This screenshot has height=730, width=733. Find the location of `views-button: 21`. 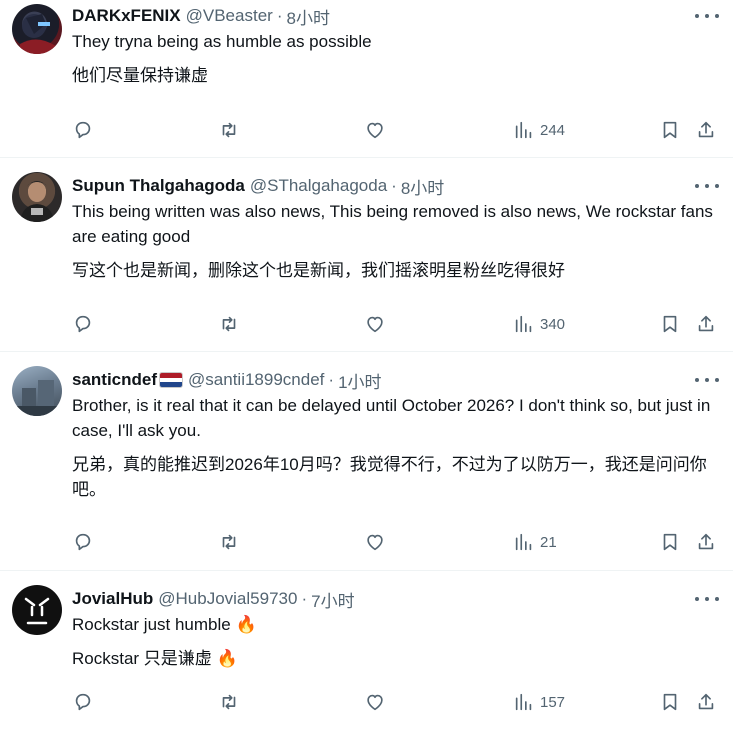

views-button: 21 is located at coordinates (535, 542).